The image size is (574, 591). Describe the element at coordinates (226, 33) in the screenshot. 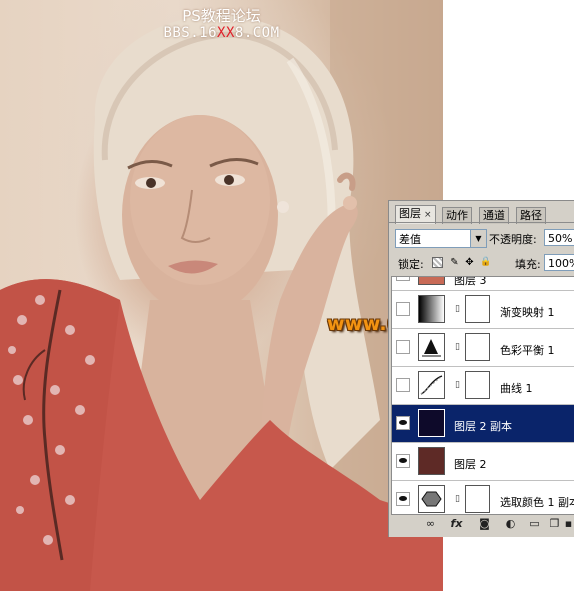

I see `watermark-url-red: XX` at that location.